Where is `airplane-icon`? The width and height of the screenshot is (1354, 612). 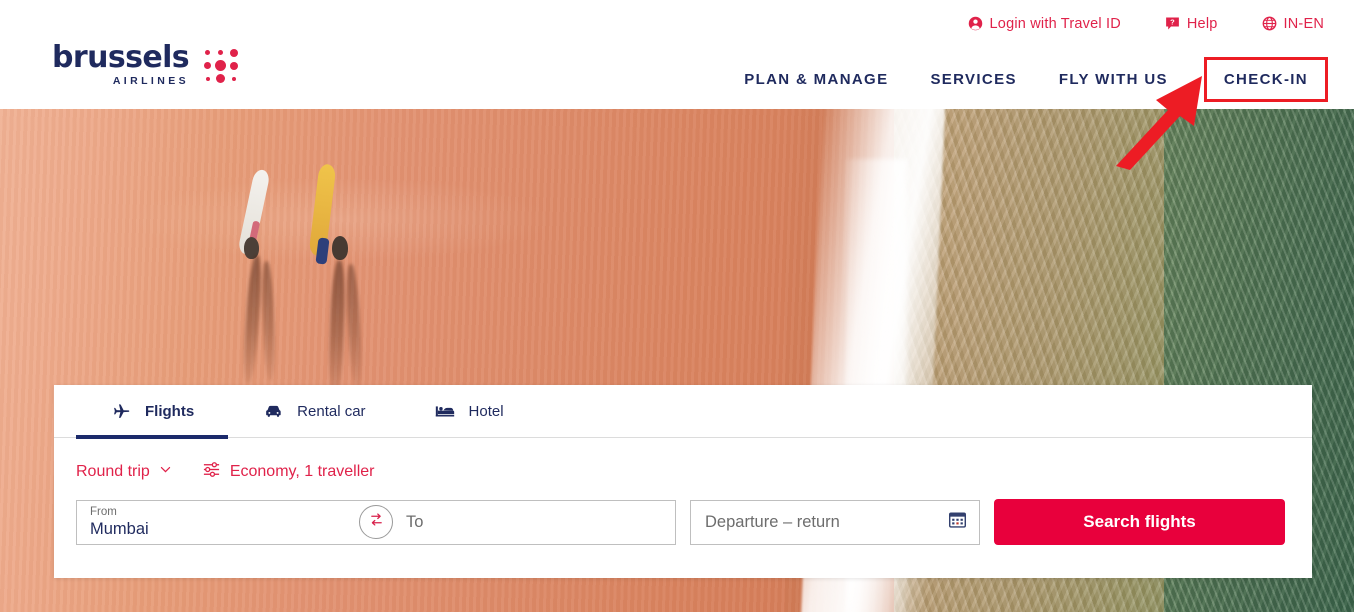 airplane-icon is located at coordinates (121, 411).